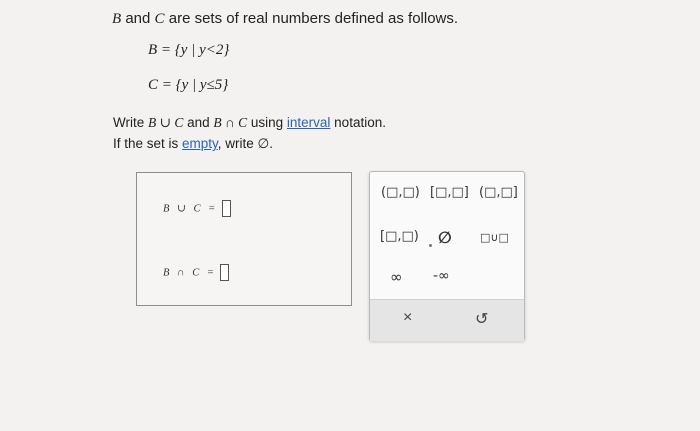 The width and height of the screenshot is (700, 431). I want to click on interval-link: interval, so click(309, 122).